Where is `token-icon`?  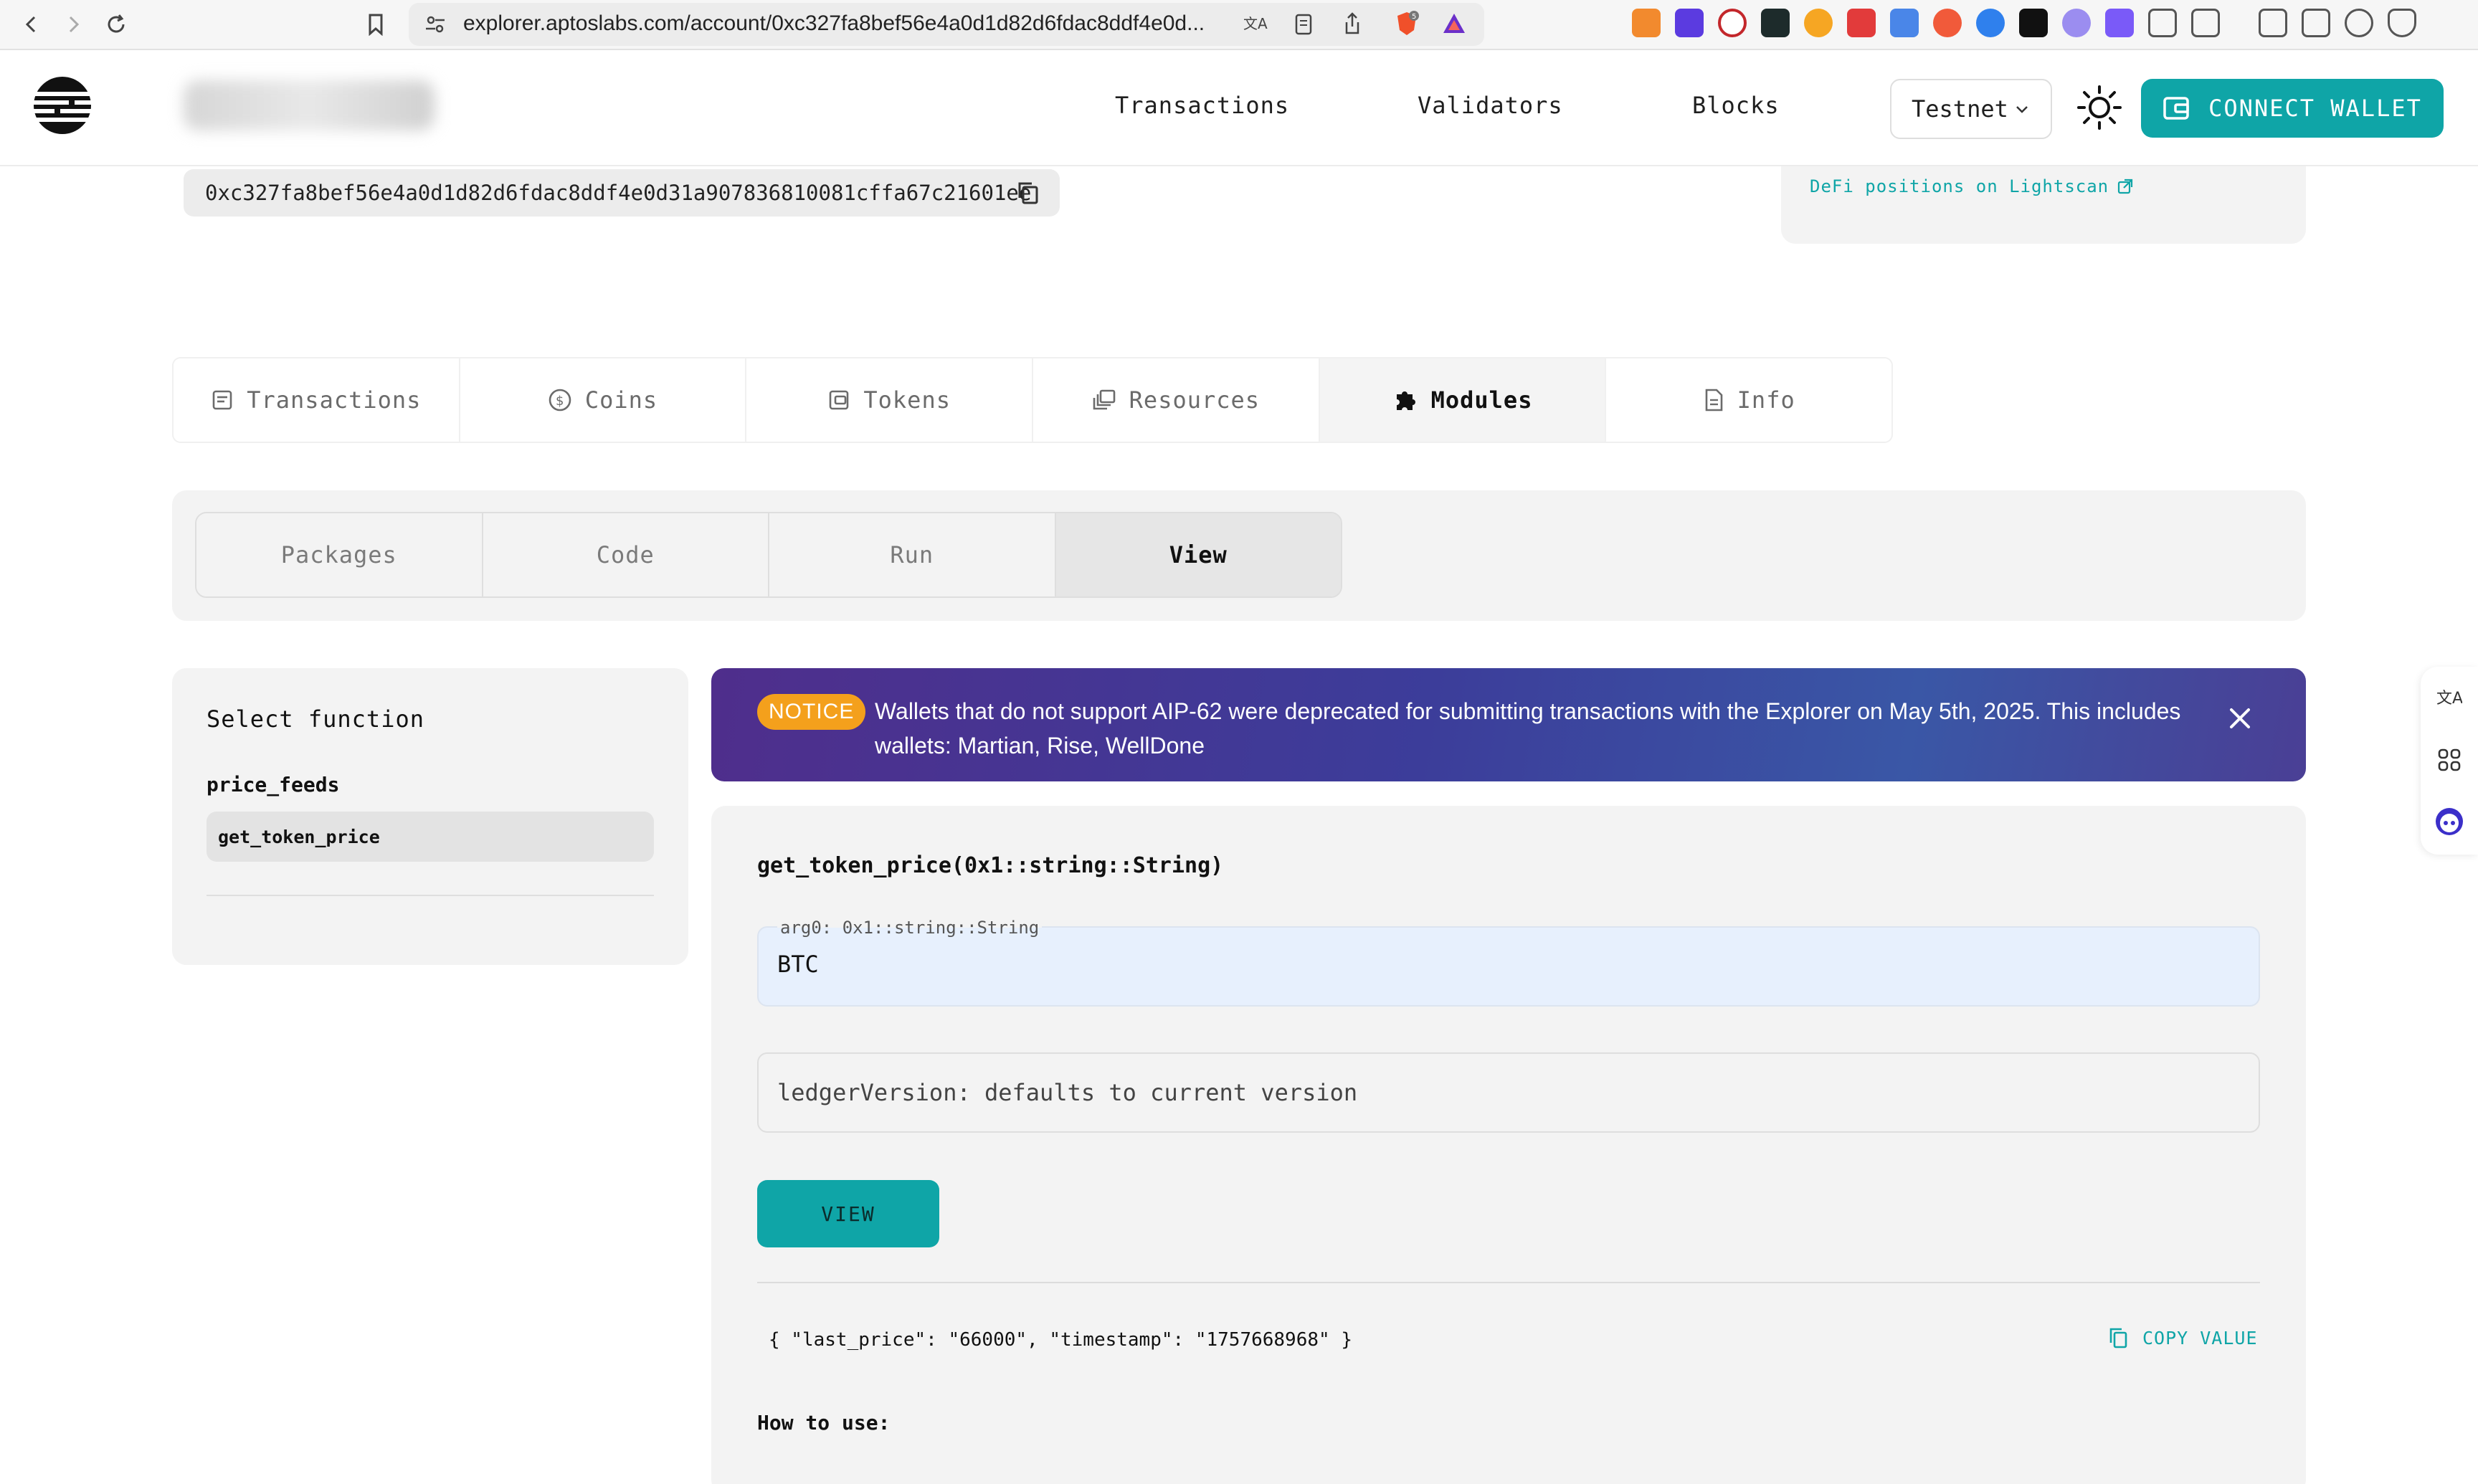
token-icon is located at coordinates (839, 400).